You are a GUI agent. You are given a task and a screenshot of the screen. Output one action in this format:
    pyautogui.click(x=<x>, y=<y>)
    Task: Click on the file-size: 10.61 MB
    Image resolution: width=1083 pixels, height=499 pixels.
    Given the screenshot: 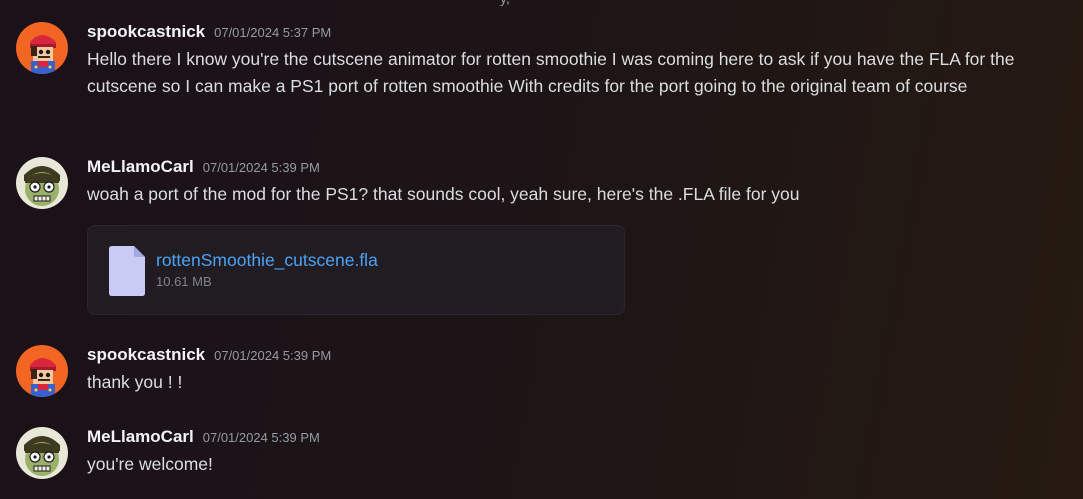 What is the action you would take?
    pyautogui.click(x=184, y=281)
    